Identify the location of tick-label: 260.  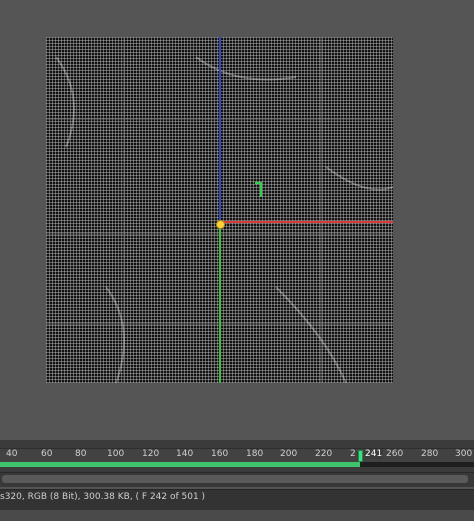
(395, 454).